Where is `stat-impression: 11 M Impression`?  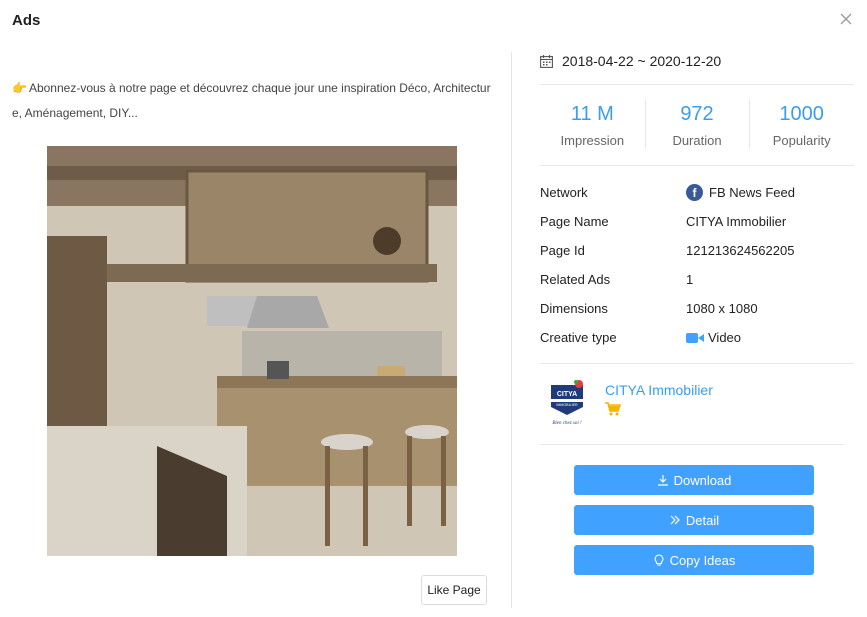
stat-impression: 11 M Impression is located at coordinates (592, 125).